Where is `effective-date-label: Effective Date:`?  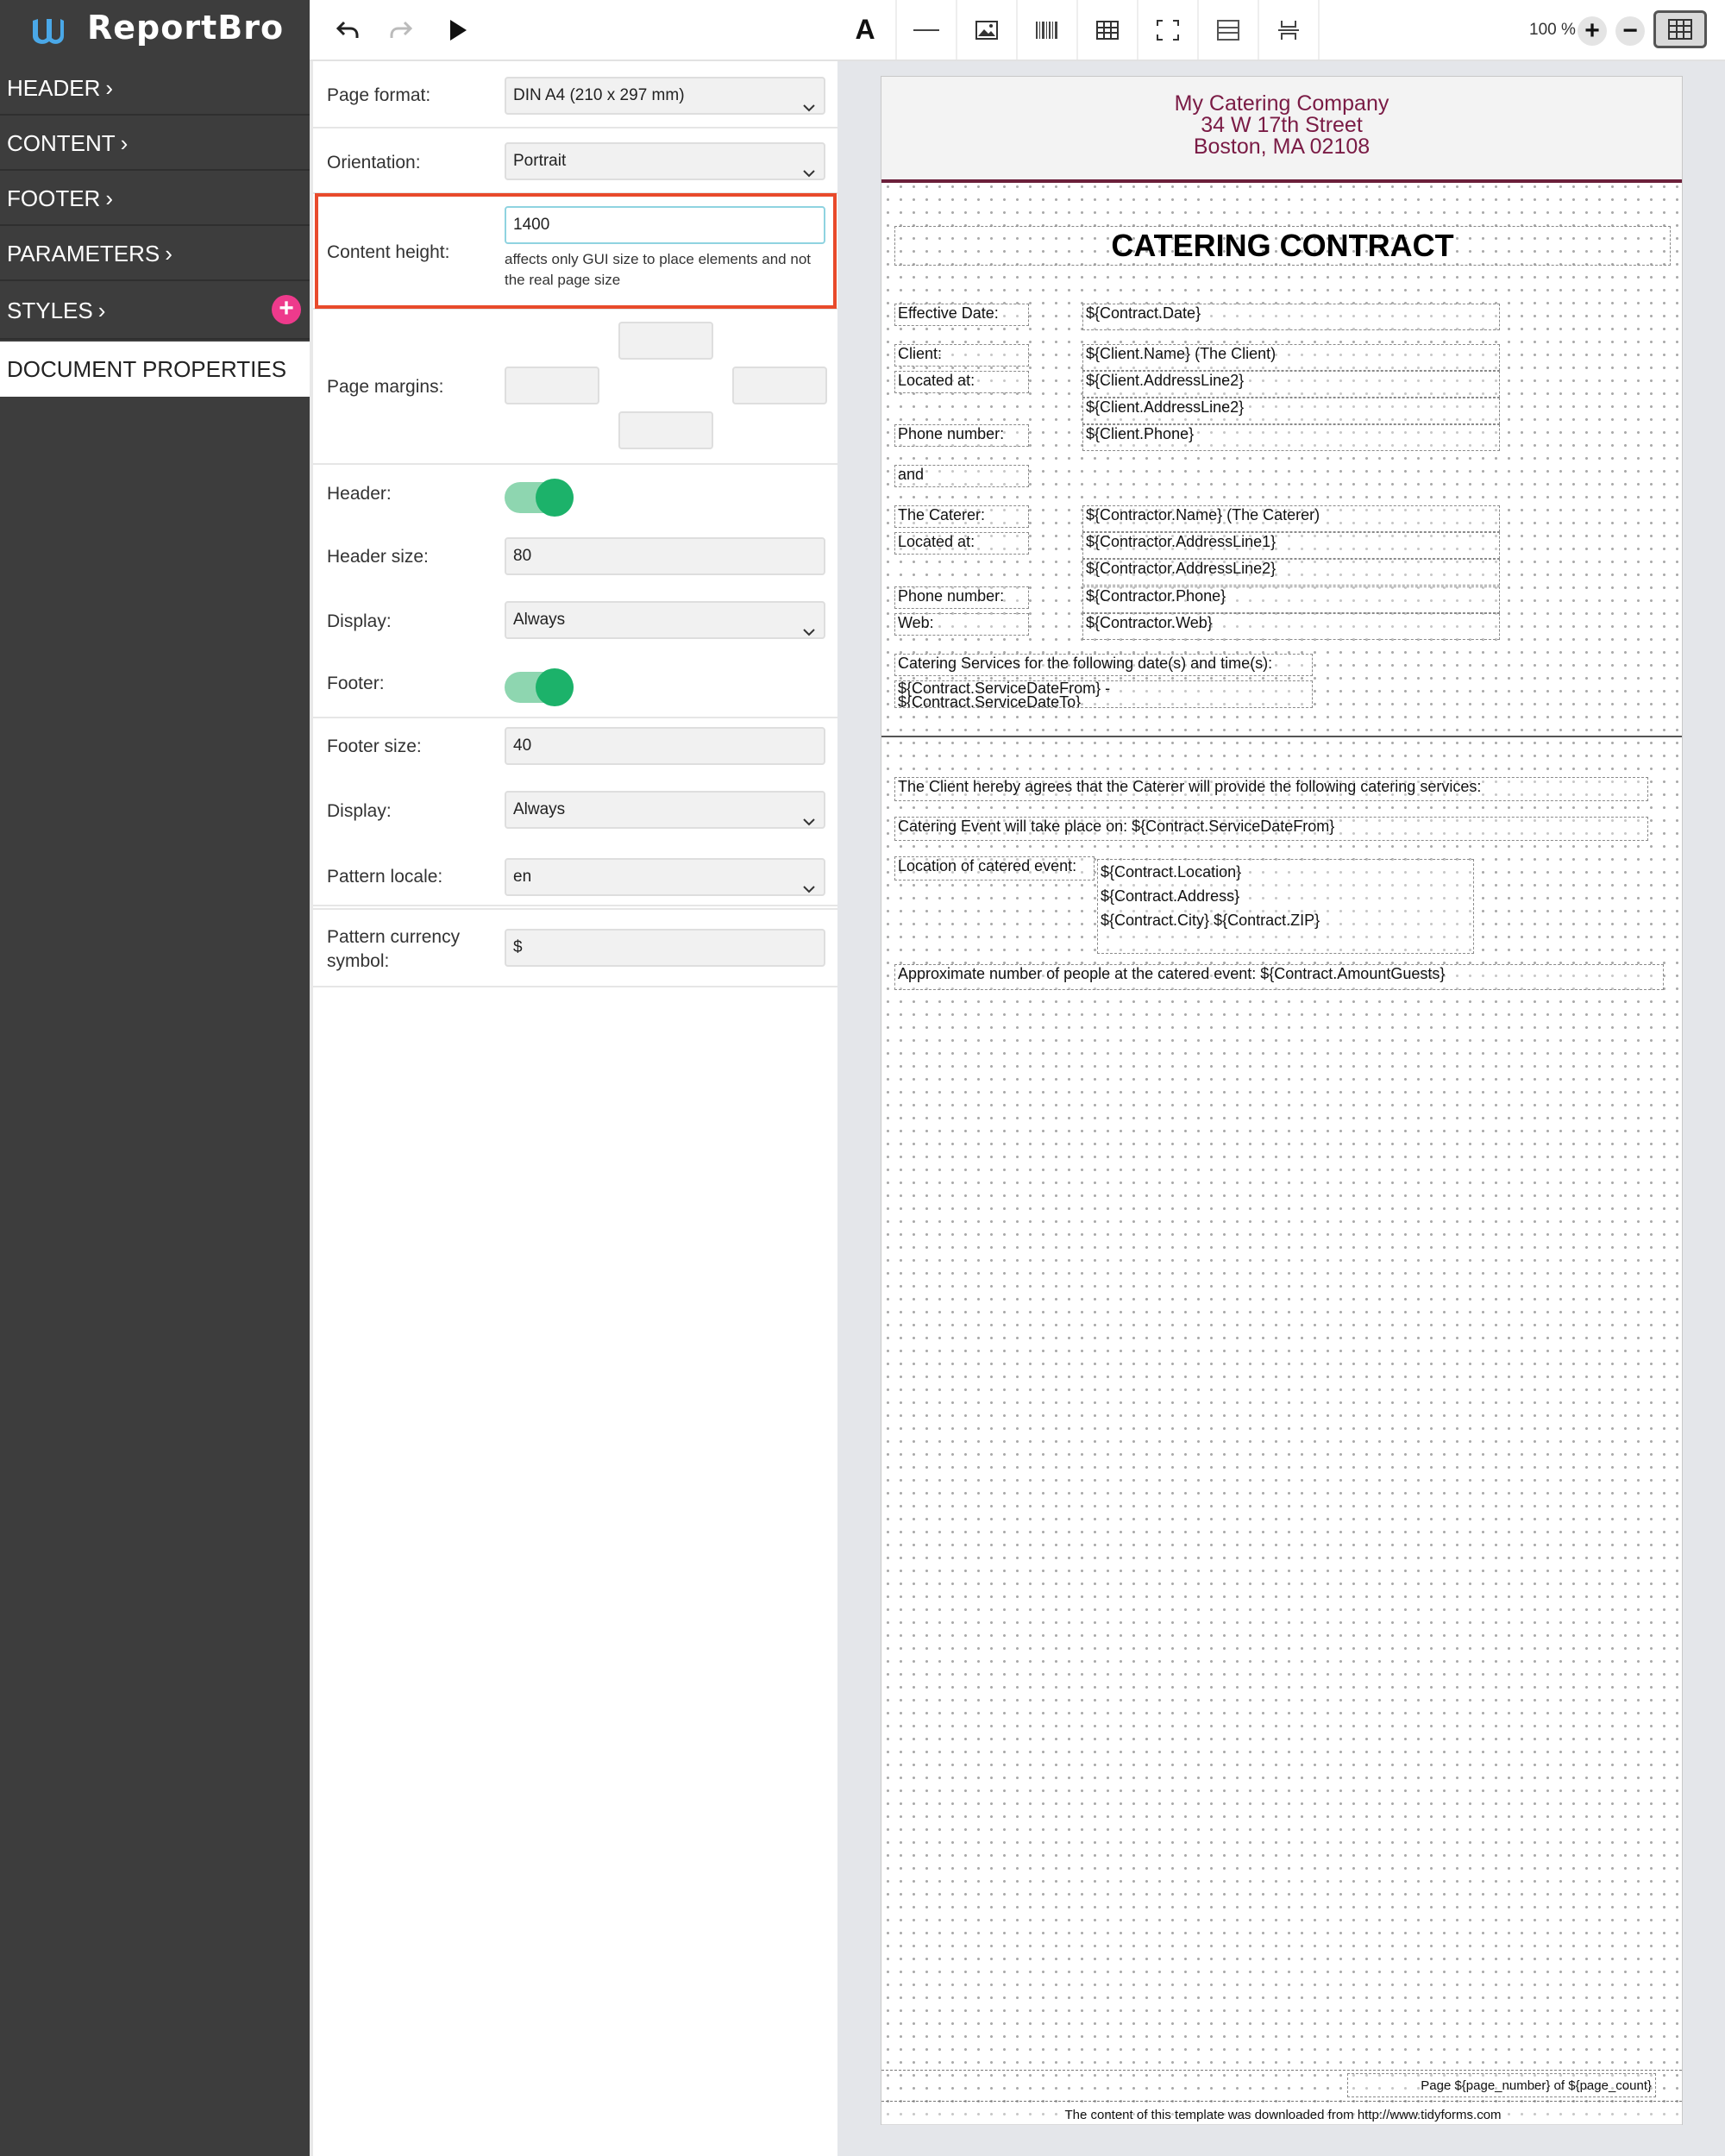 effective-date-label: Effective Date: is located at coordinates (962, 315).